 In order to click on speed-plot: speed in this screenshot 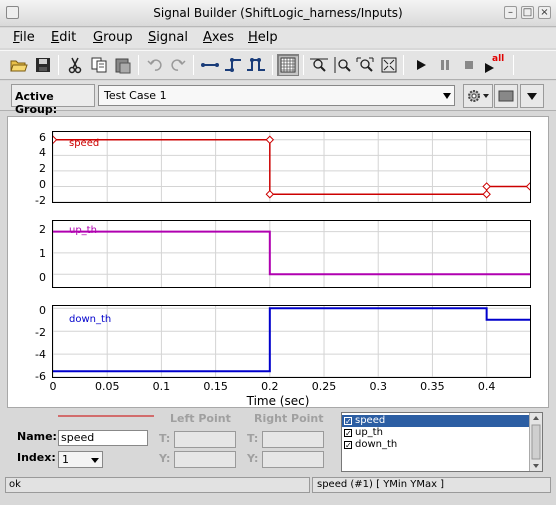, I will do `click(291, 167)`.